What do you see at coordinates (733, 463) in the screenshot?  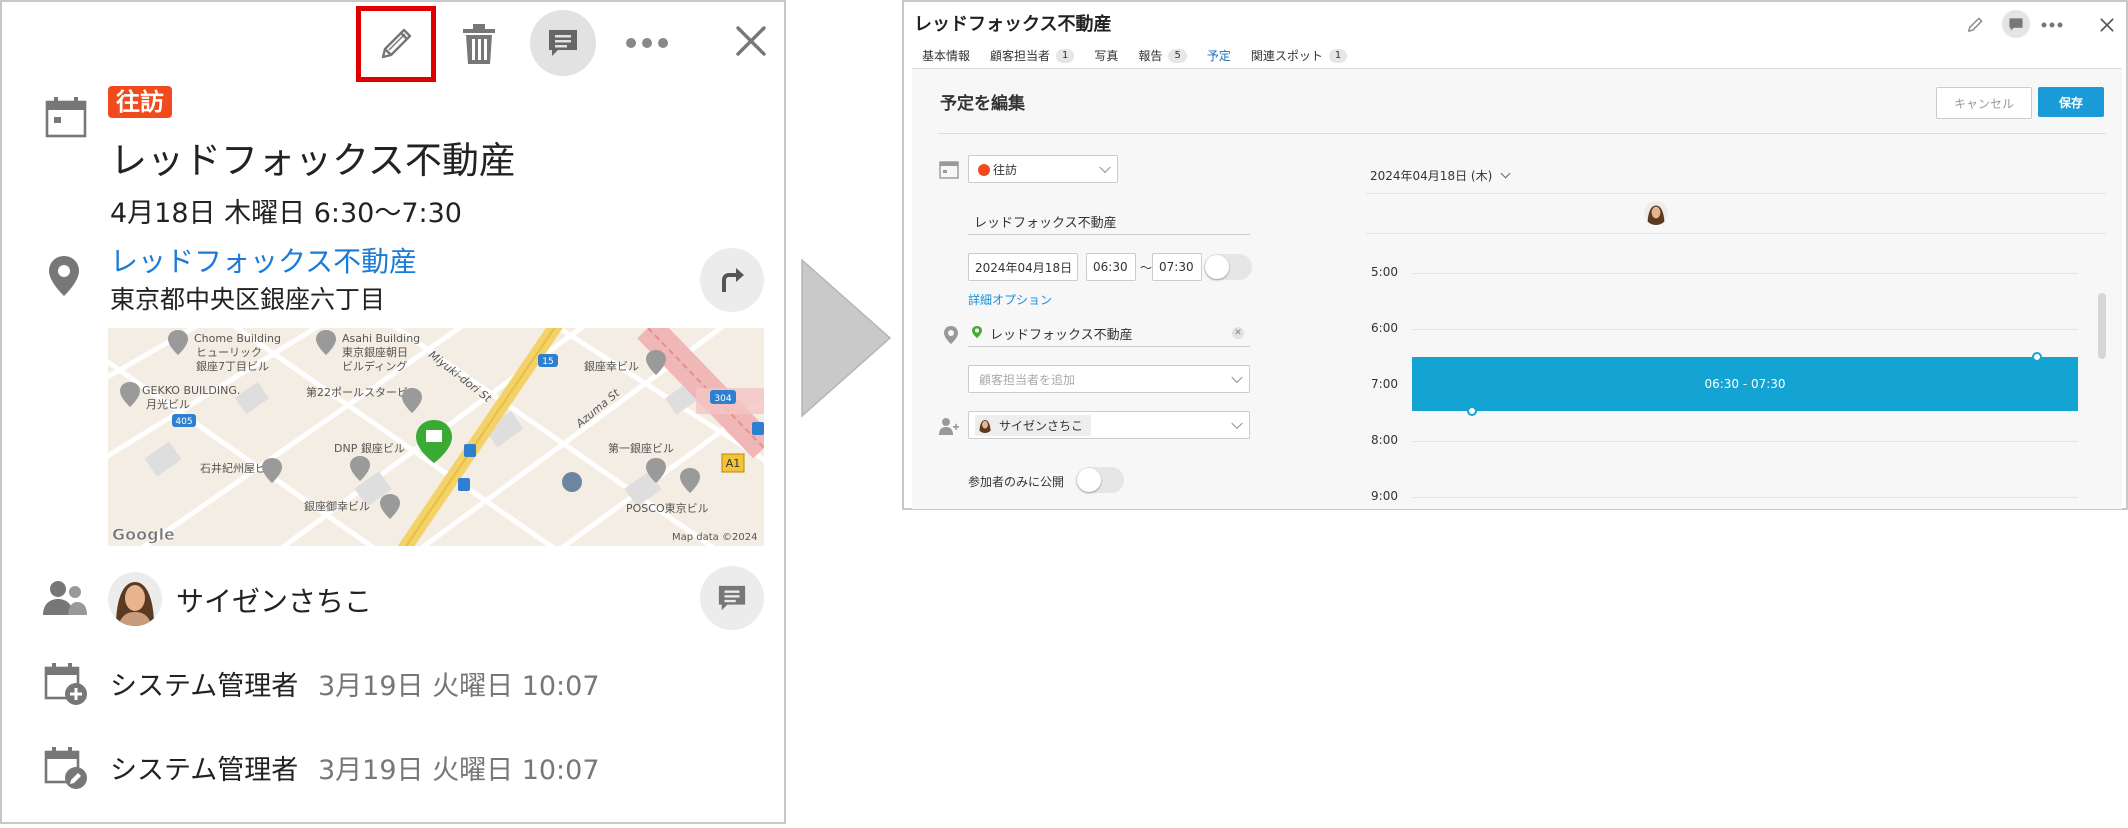 I see `svg-text: A1` at bounding box center [733, 463].